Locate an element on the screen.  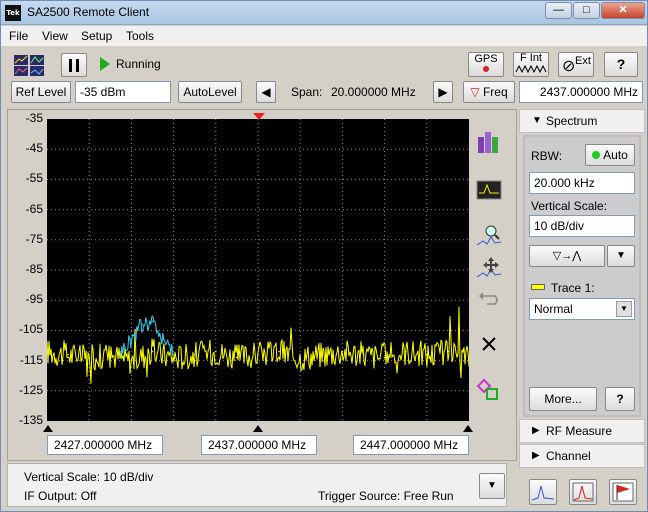
pan-button is located at coordinates (489, 268).